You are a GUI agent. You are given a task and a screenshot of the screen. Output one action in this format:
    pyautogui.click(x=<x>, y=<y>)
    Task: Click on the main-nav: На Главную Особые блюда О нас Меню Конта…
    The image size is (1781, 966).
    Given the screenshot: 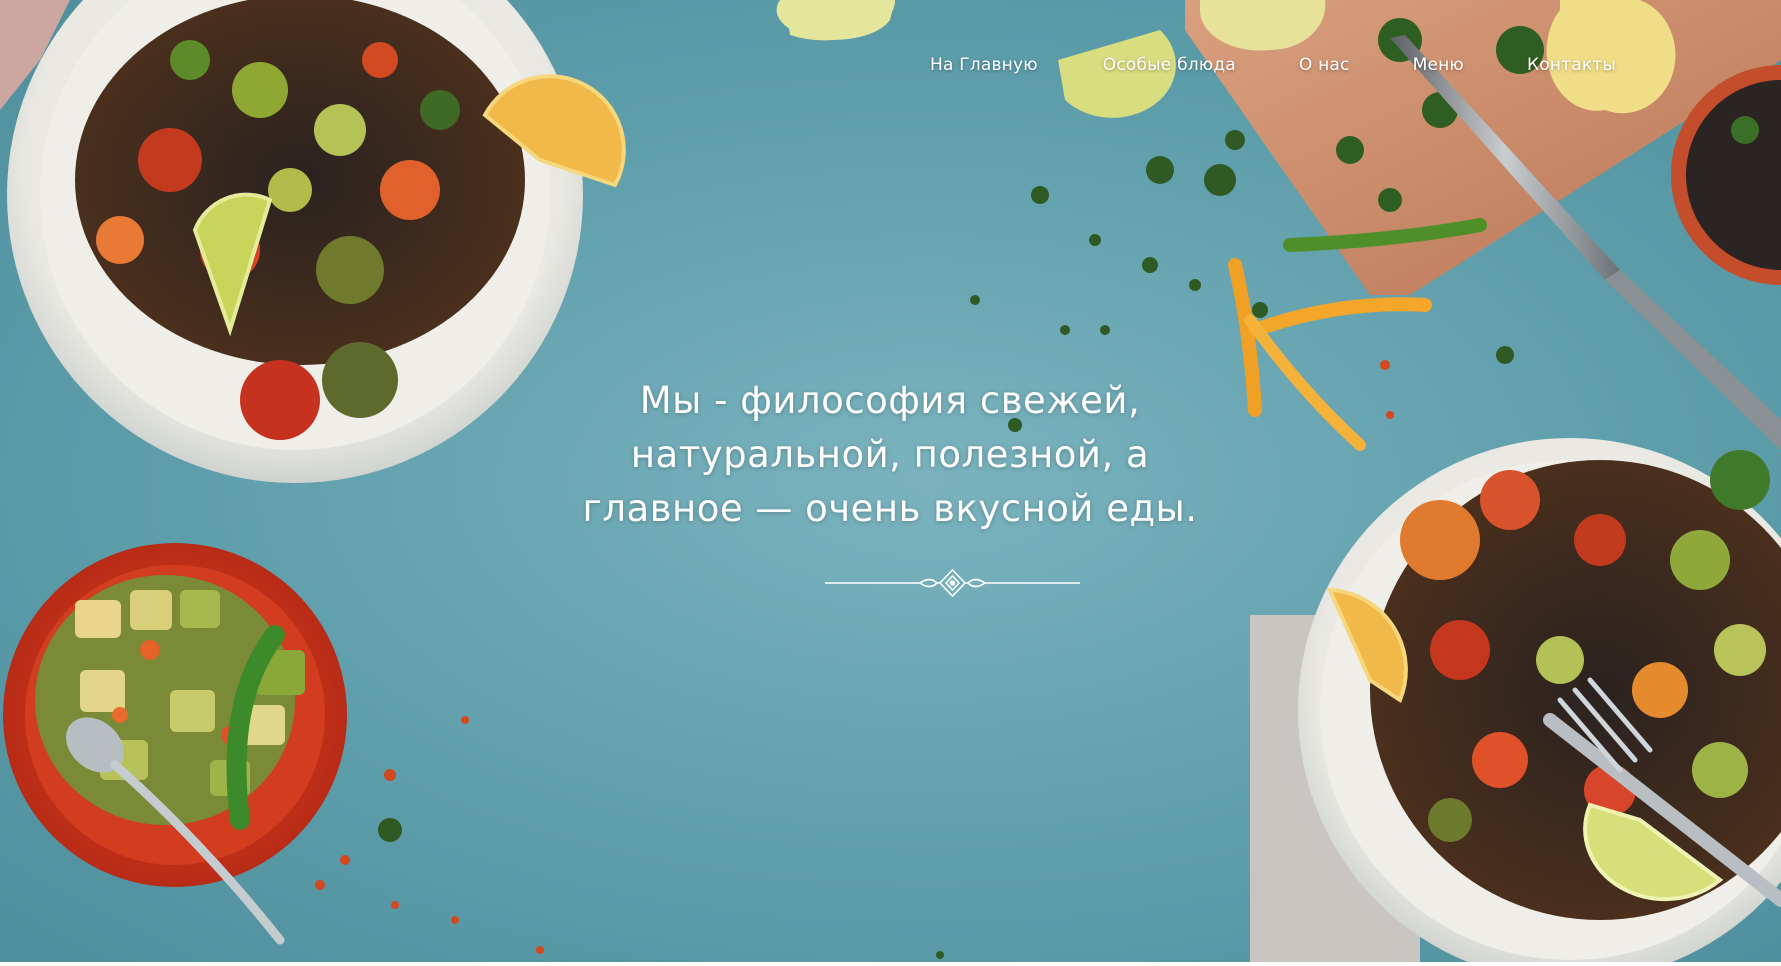 What is the action you would take?
    pyautogui.click(x=1273, y=65)
    